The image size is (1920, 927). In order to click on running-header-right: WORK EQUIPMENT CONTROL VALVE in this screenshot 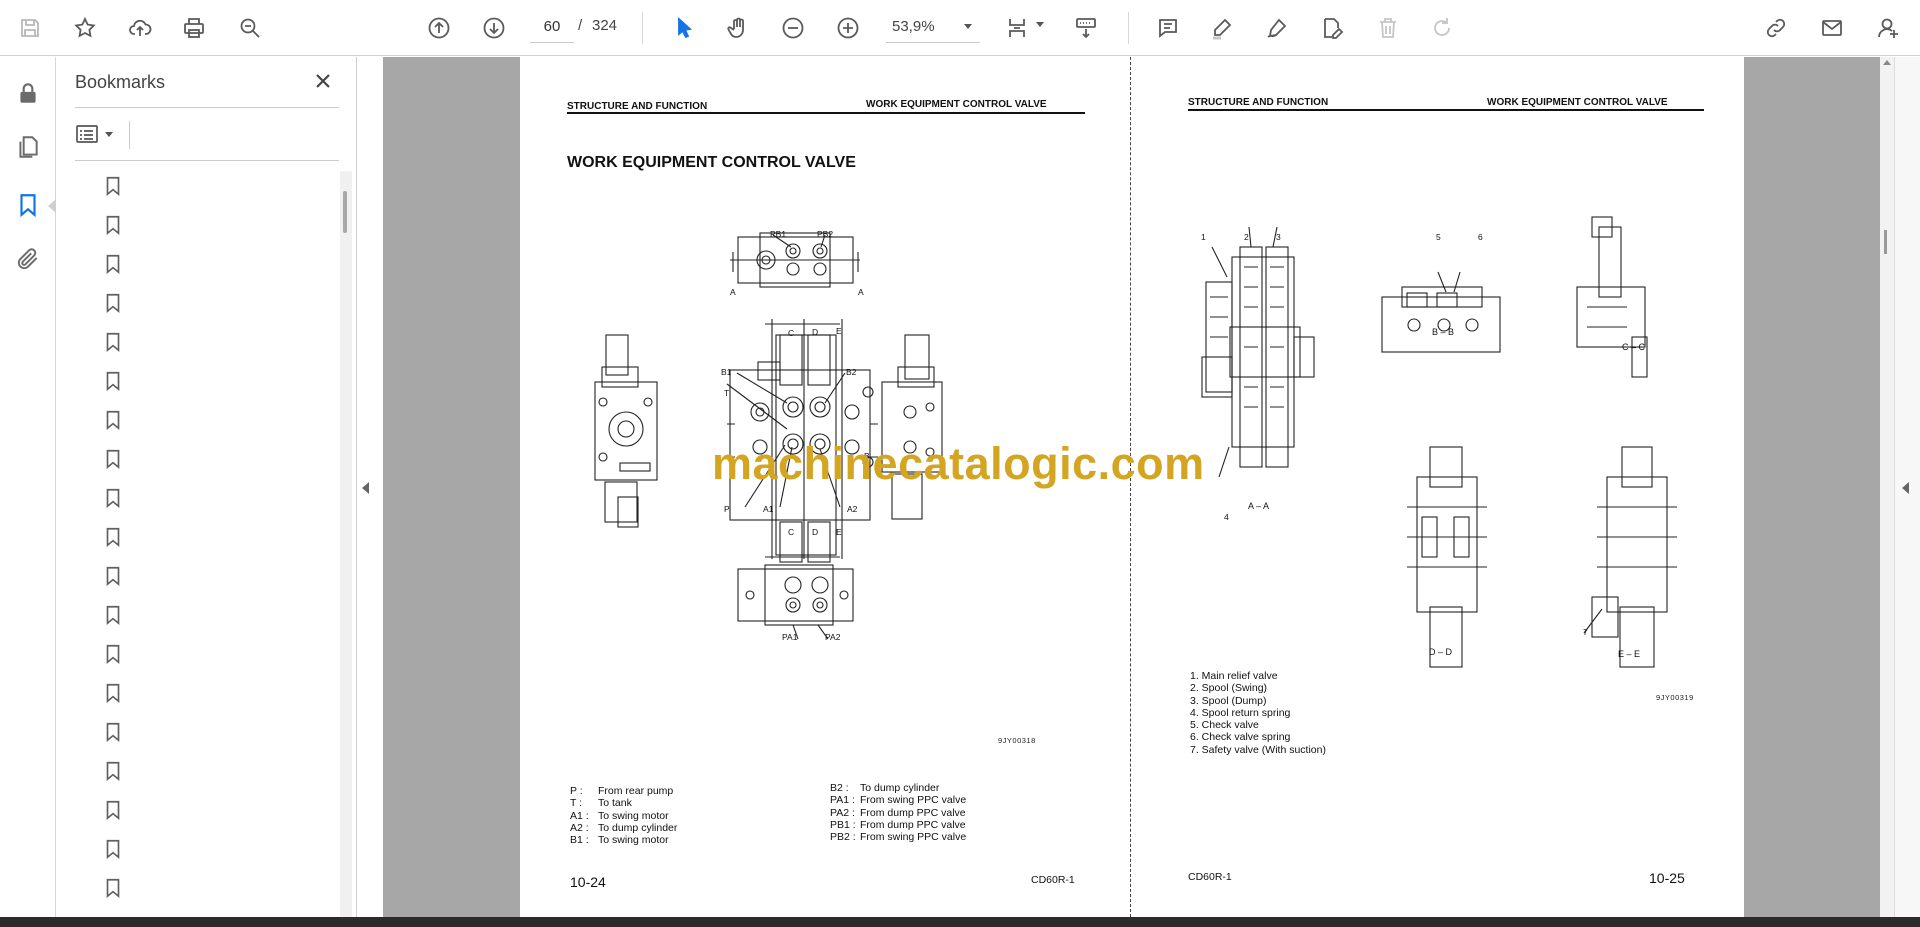, I will do `click(1577, 102)`.